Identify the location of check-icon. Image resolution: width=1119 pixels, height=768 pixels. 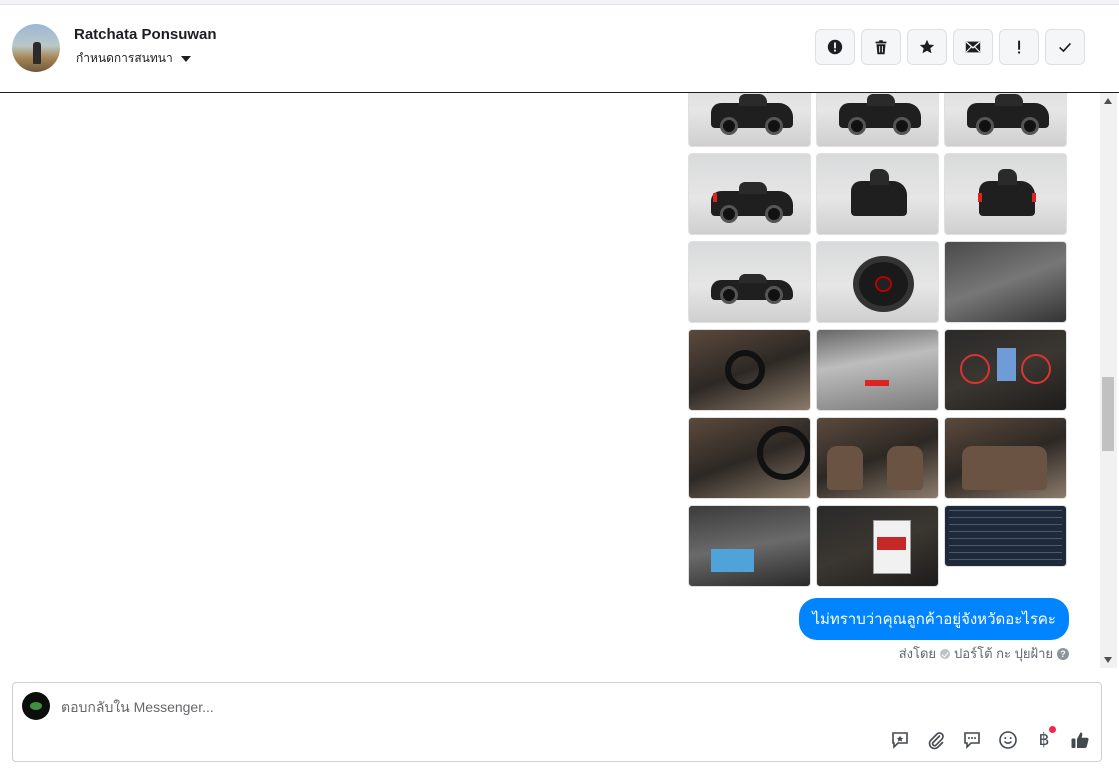
(1065, 47).